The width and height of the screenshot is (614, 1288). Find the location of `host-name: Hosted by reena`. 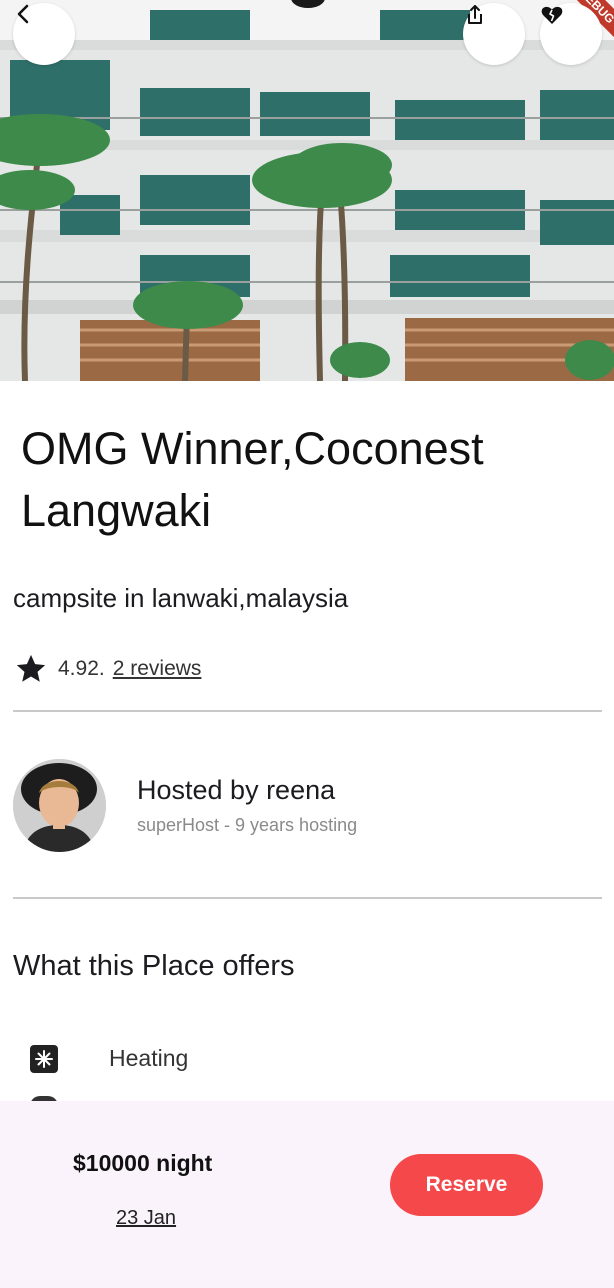

host-name: Hosted by reena is located at coordinates (236, 790).